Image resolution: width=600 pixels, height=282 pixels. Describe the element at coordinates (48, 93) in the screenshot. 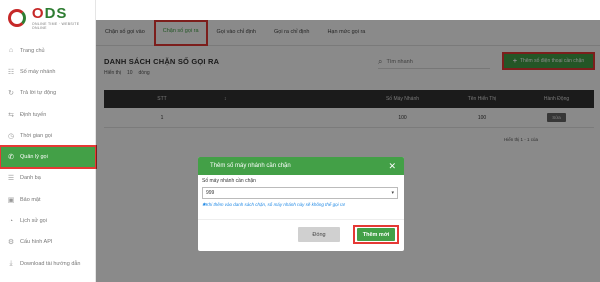

I see `sidebar-item-auto-reply: ↻ Trả lời tự động` at that location.